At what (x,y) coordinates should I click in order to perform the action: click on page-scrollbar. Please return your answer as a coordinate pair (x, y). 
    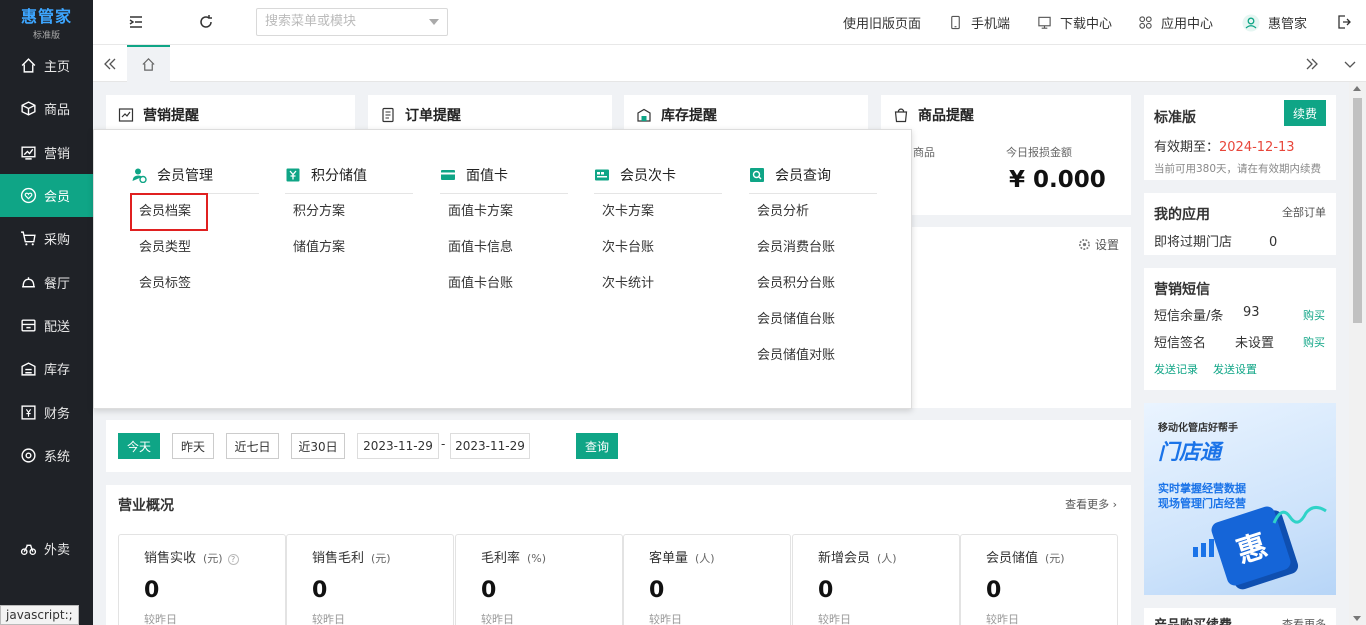
    Looking at the image, I should click on (1357, 353).